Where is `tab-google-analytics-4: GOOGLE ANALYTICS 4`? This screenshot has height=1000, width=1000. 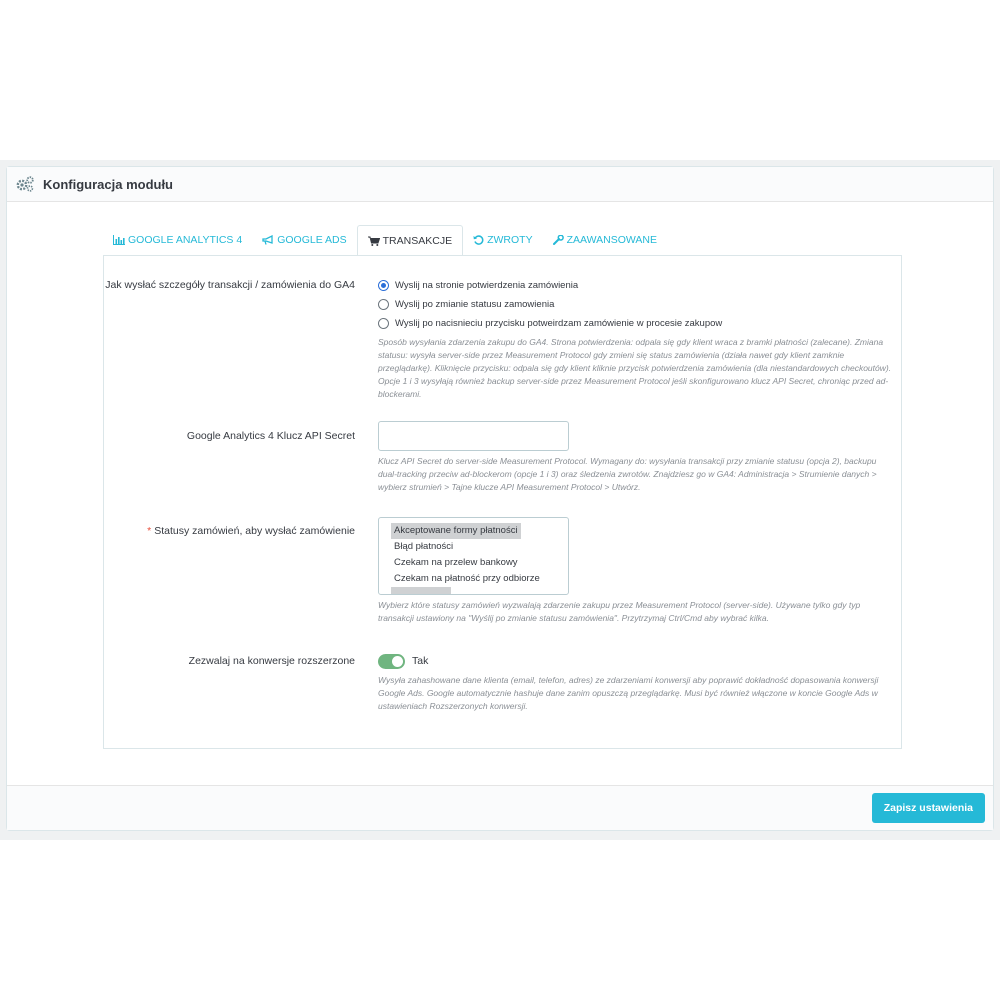
tab-google-analytics-4: GOOGLE ANALYTICS 4 is located at coordinates (177, 240).